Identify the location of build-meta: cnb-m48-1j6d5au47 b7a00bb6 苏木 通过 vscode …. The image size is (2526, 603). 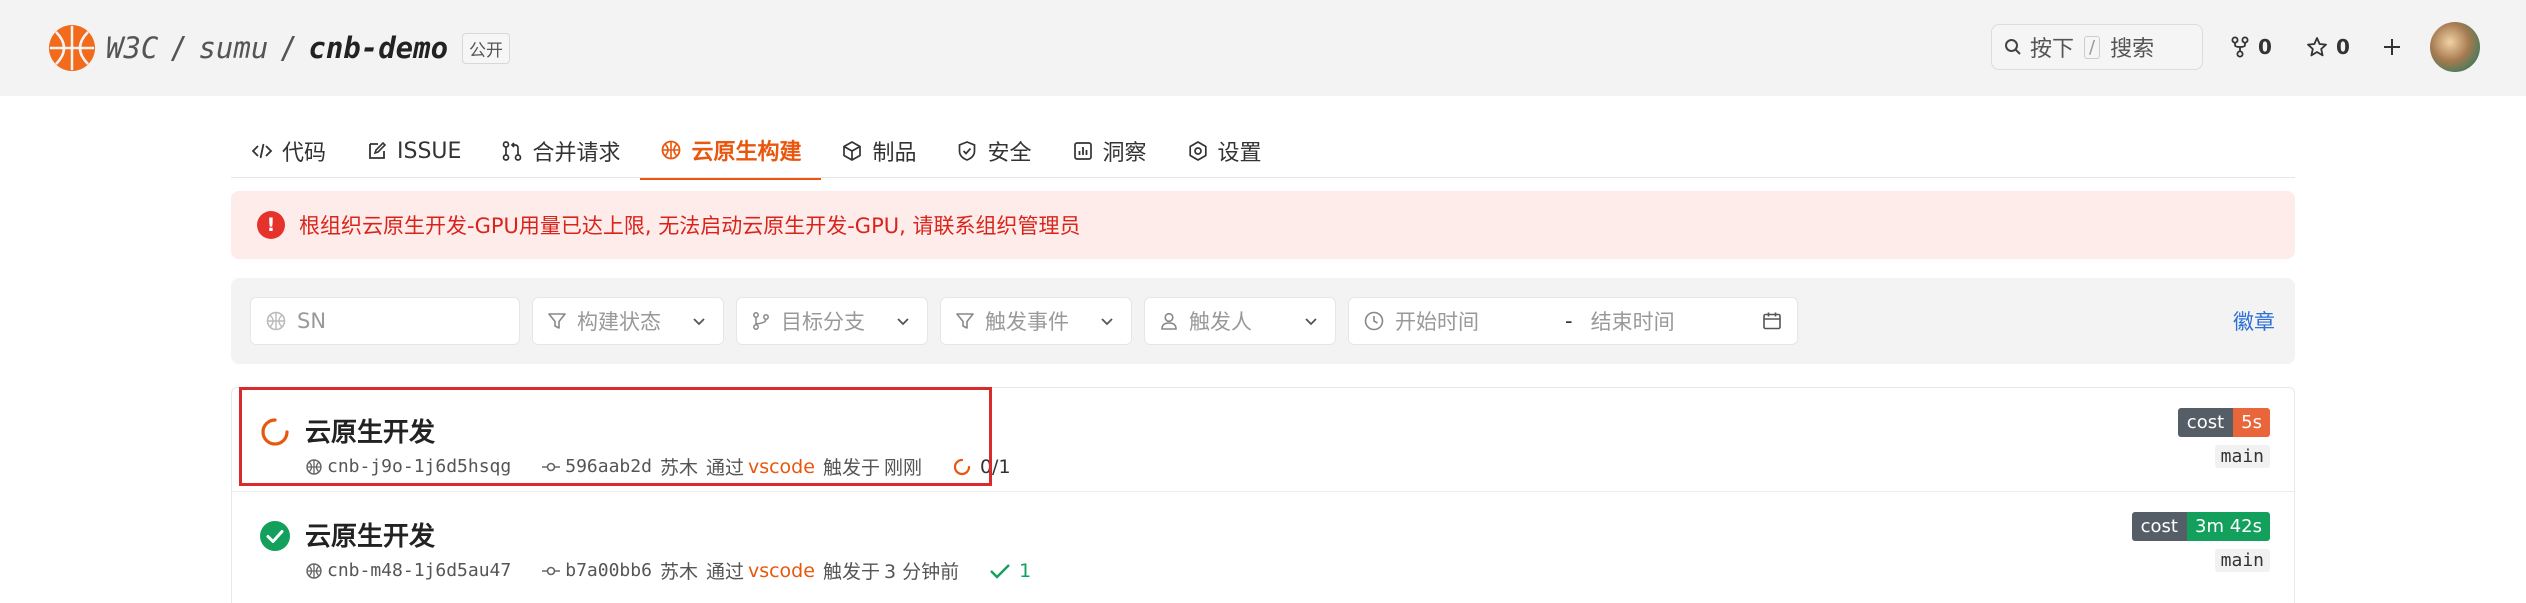
(668, 570).